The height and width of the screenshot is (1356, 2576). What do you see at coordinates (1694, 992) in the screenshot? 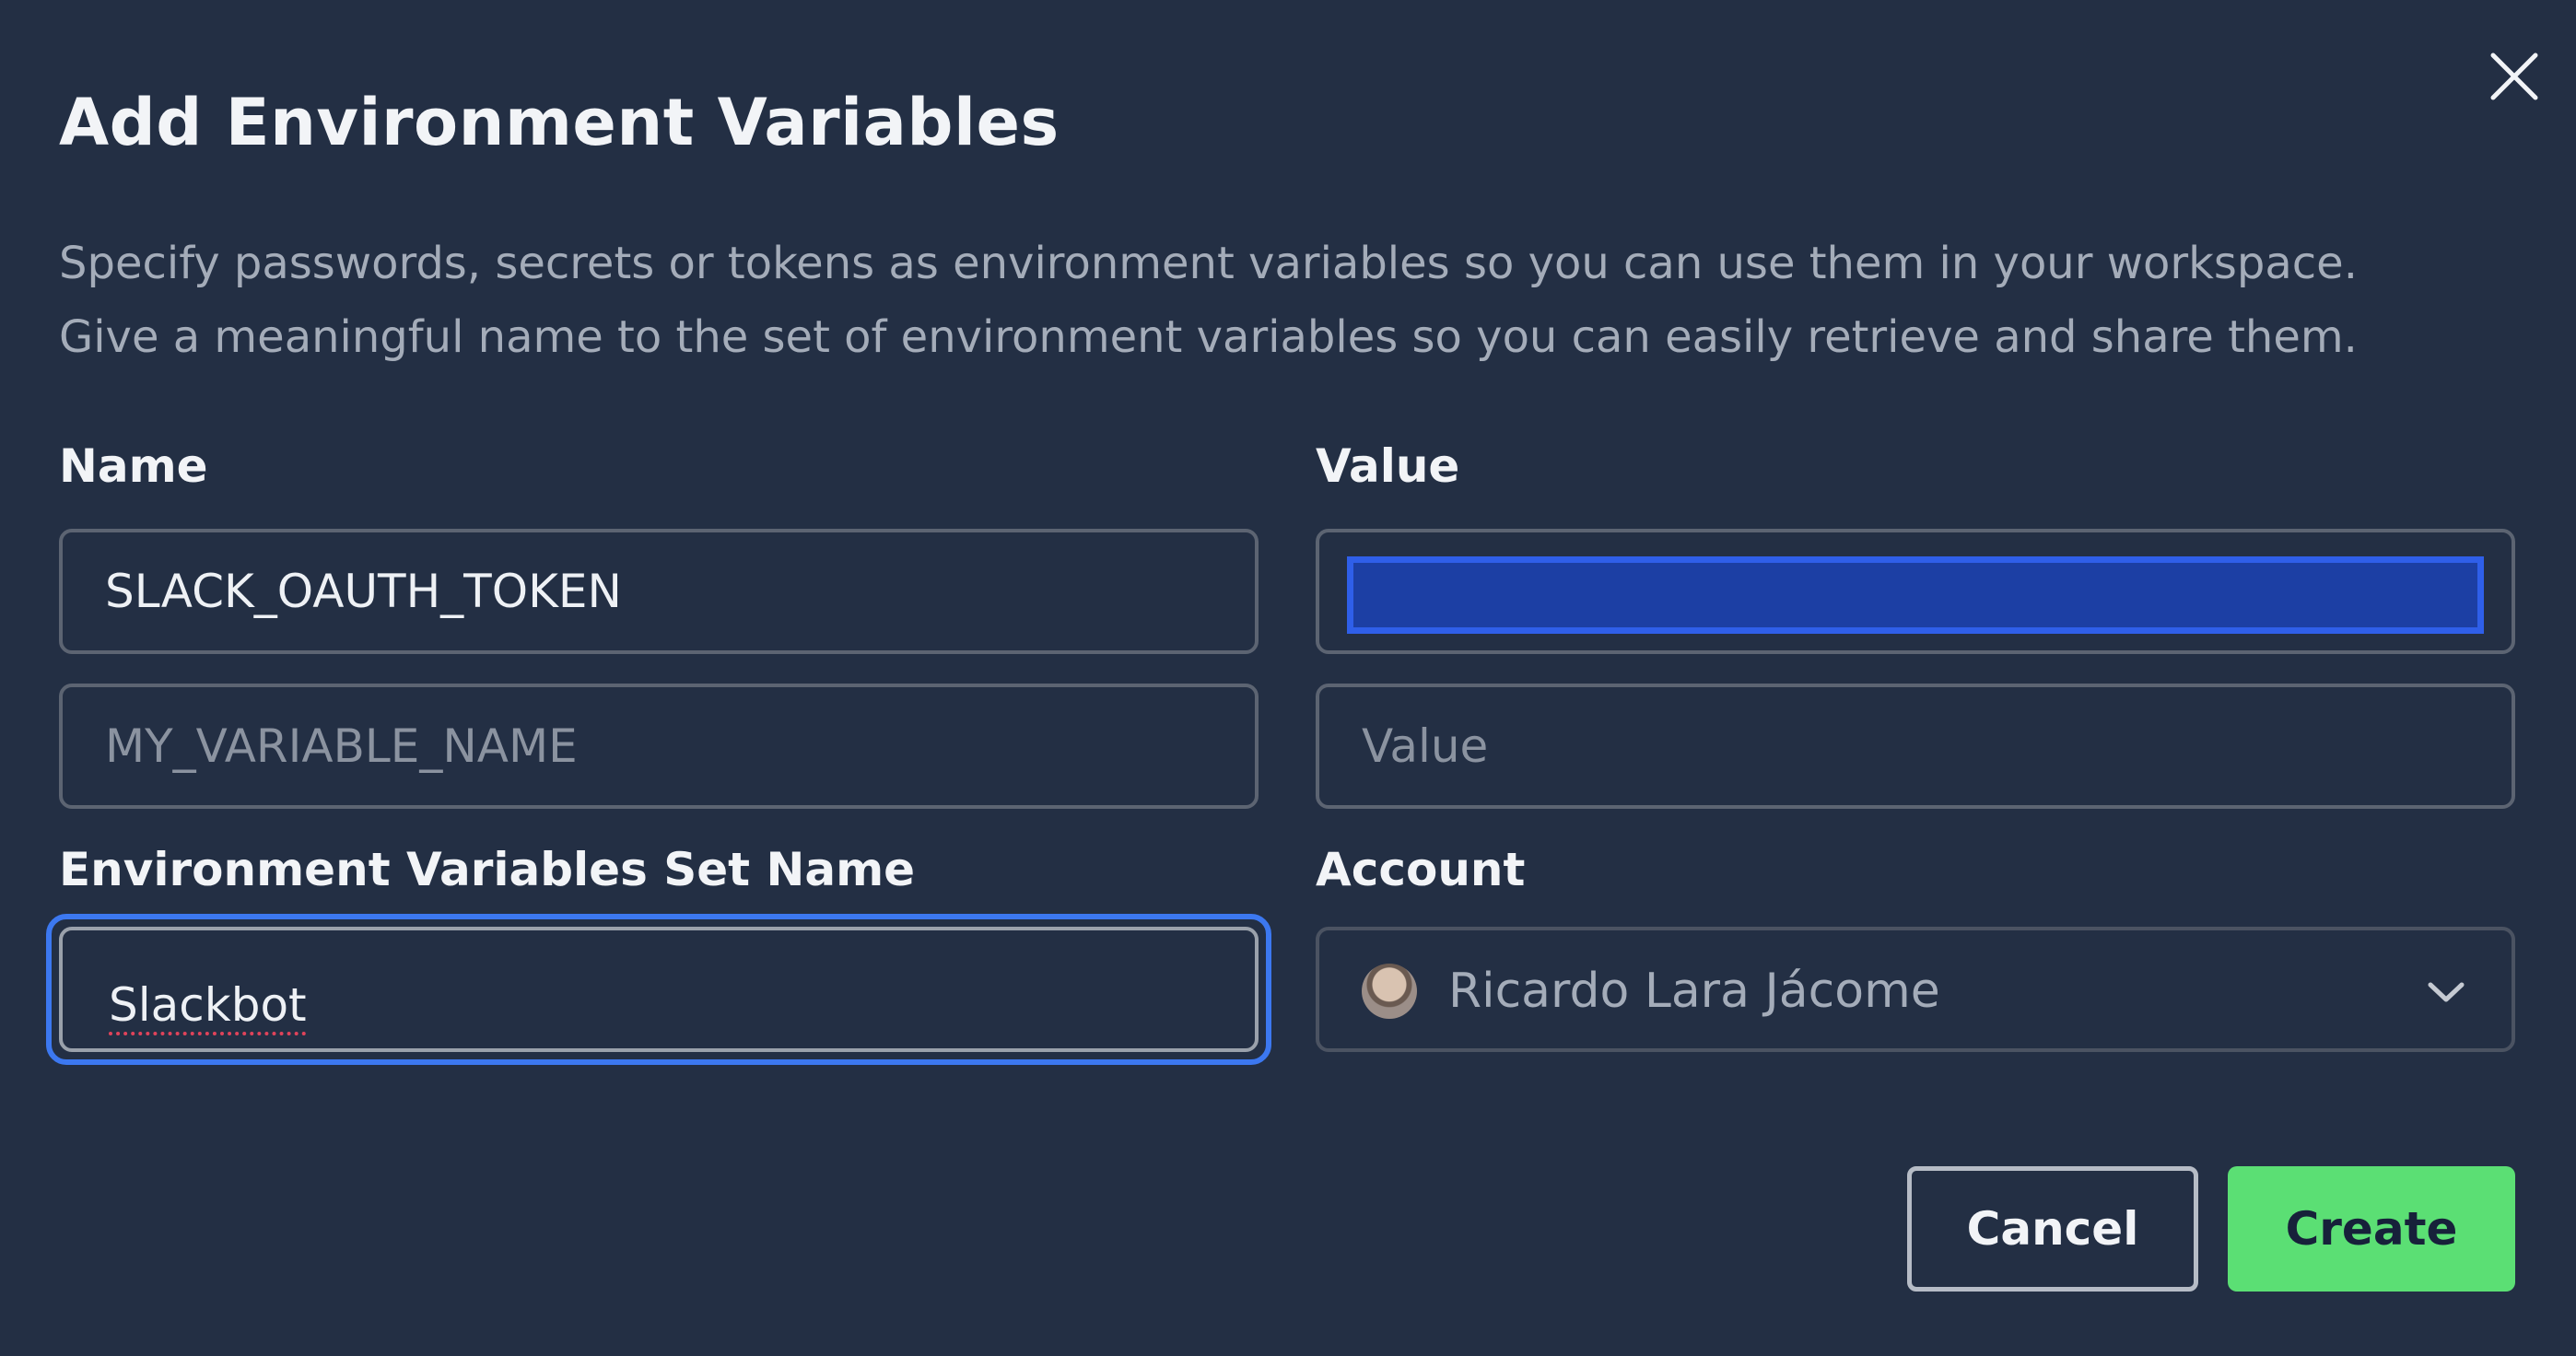
I see `account-selected-name: Ricardo Lara Jácome` at bounding box center [1694, 992].